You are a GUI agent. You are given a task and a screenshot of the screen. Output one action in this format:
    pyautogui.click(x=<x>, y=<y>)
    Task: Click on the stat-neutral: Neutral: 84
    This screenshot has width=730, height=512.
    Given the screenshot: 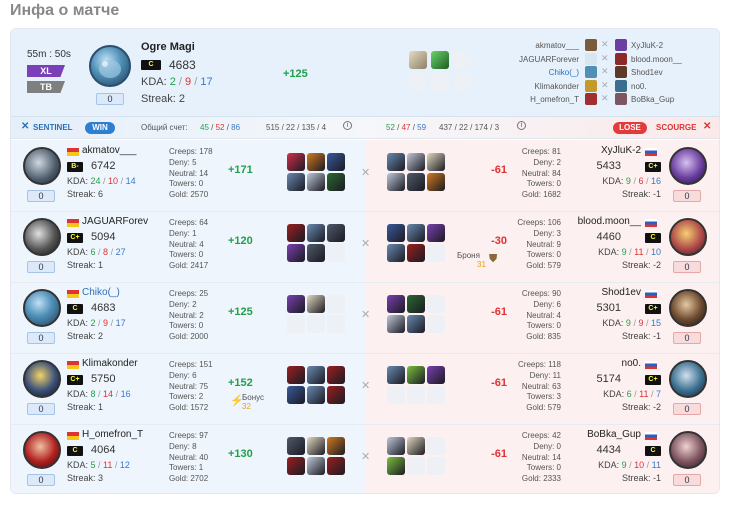 What is the action you would take?
    pyautogui.click(x=541, y=173)
    